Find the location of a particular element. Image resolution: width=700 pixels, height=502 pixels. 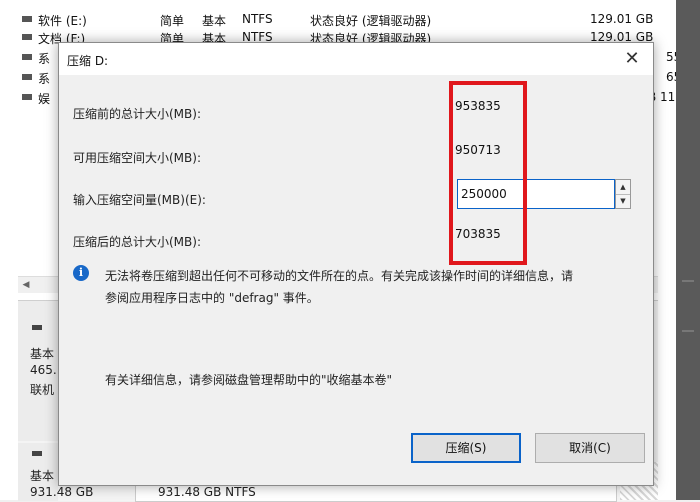

cancel-button: 取消(C) is located at coordinates (590, 448).